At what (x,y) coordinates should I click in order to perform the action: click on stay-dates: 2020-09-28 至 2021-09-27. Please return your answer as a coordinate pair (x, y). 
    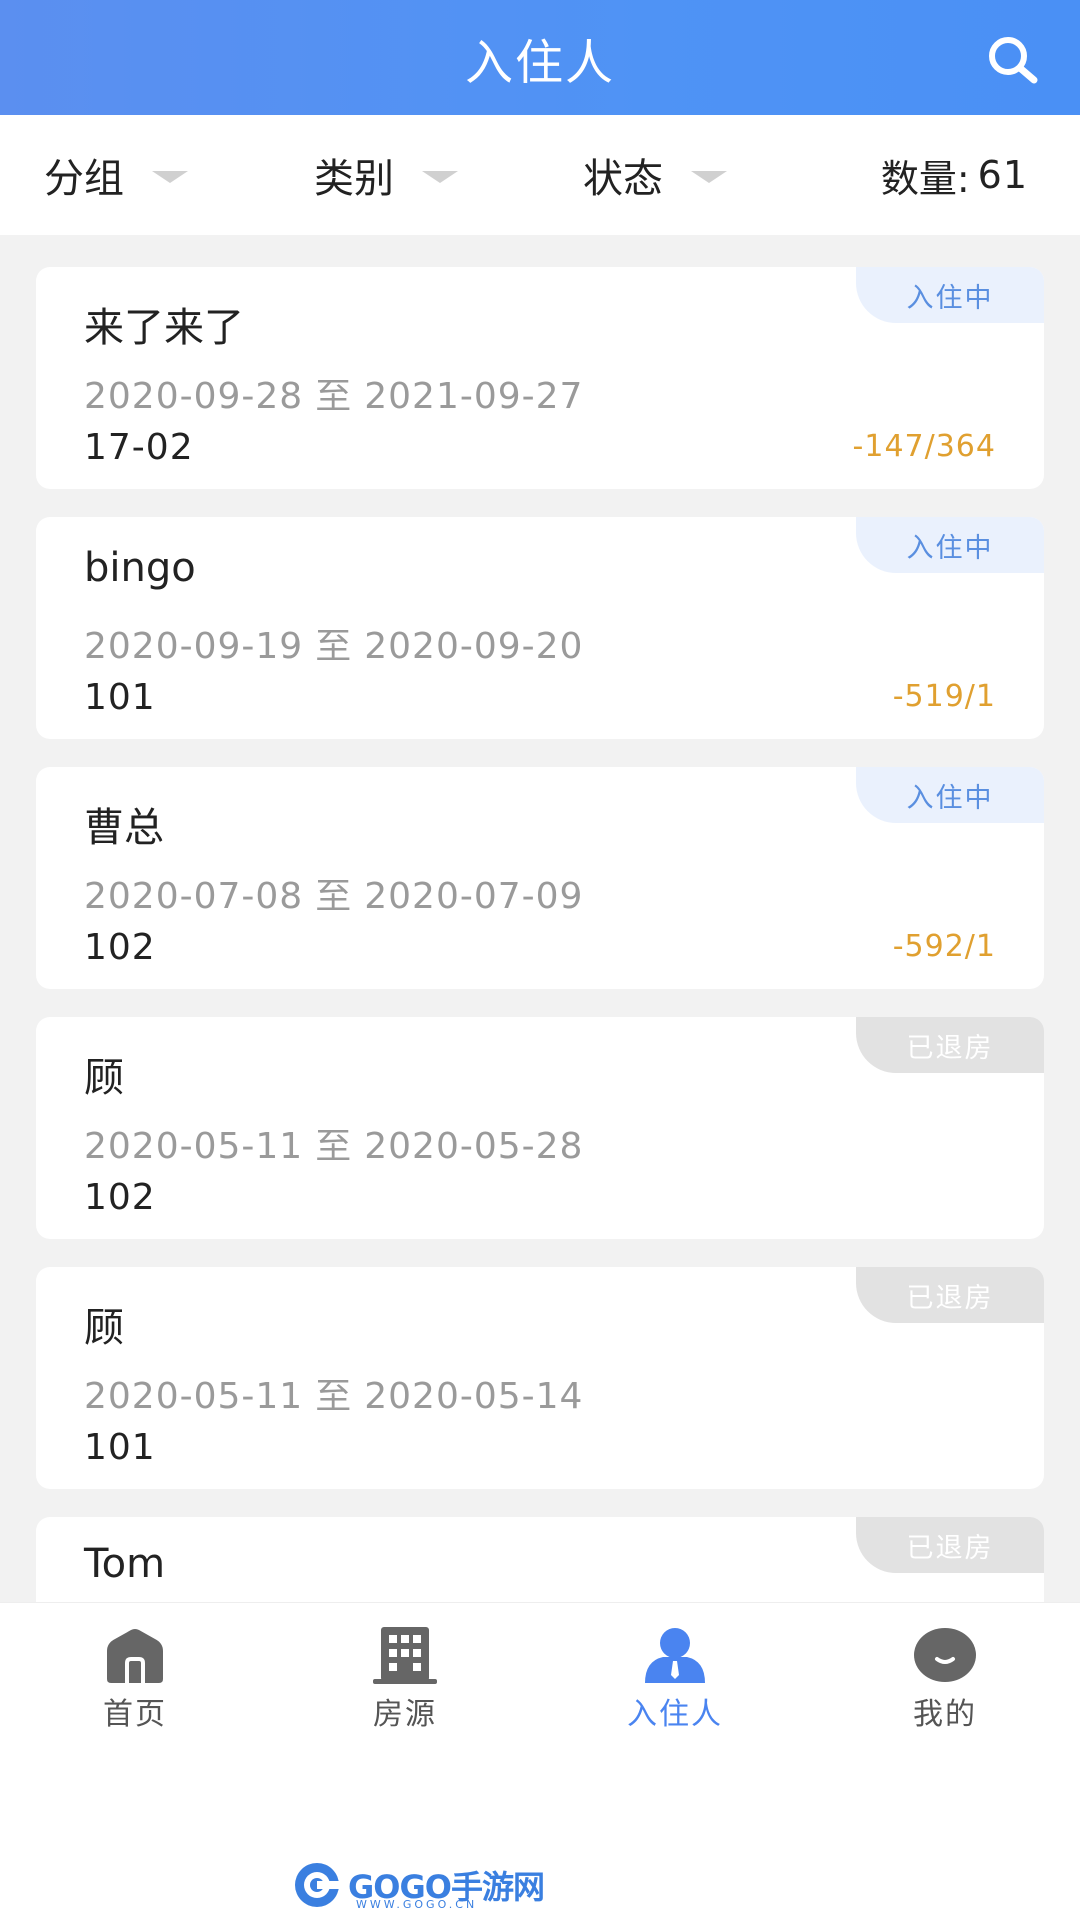
    Looking at the image, I should click on (333, 393).